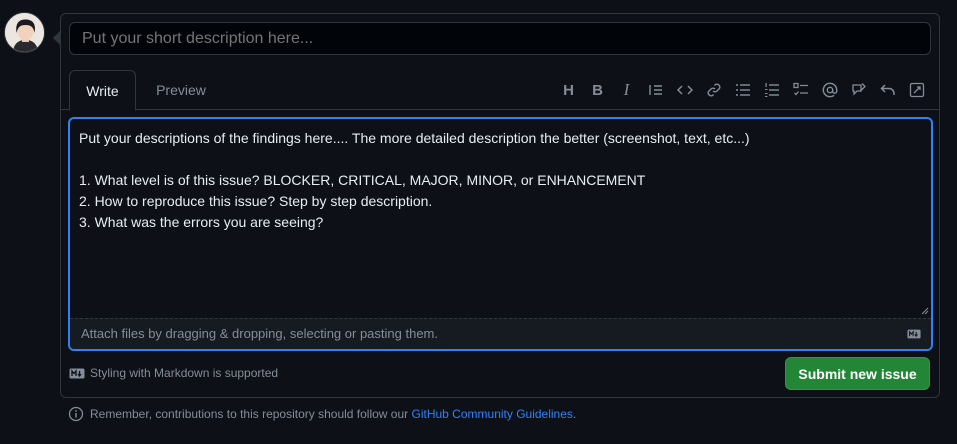  Describe the element at coordinates (887, 90) in the screenshot. I see `undo-icon` at that location.